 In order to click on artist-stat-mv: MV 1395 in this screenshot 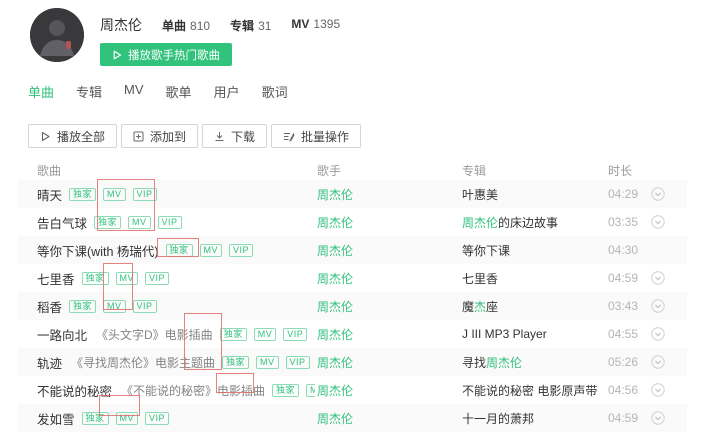, I will do `click(316, 24)`.